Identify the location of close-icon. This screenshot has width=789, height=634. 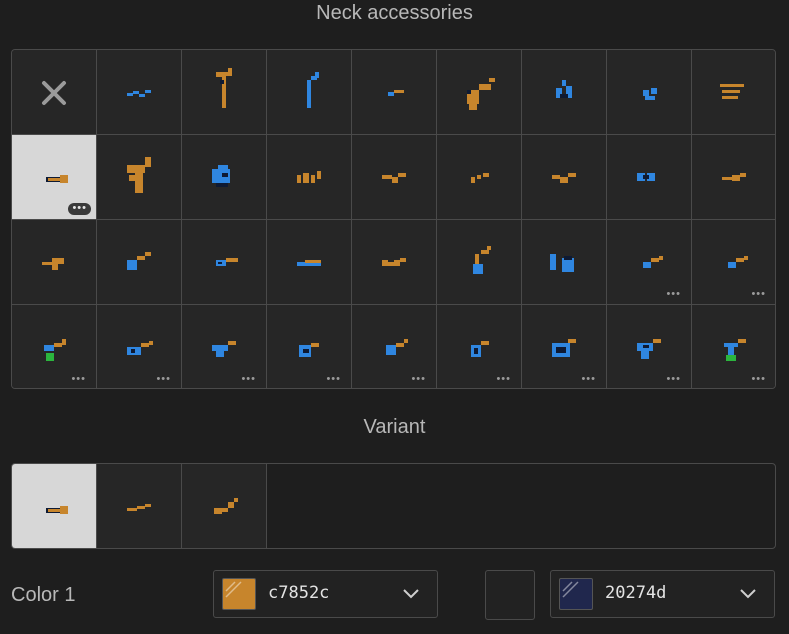
(54, 93).